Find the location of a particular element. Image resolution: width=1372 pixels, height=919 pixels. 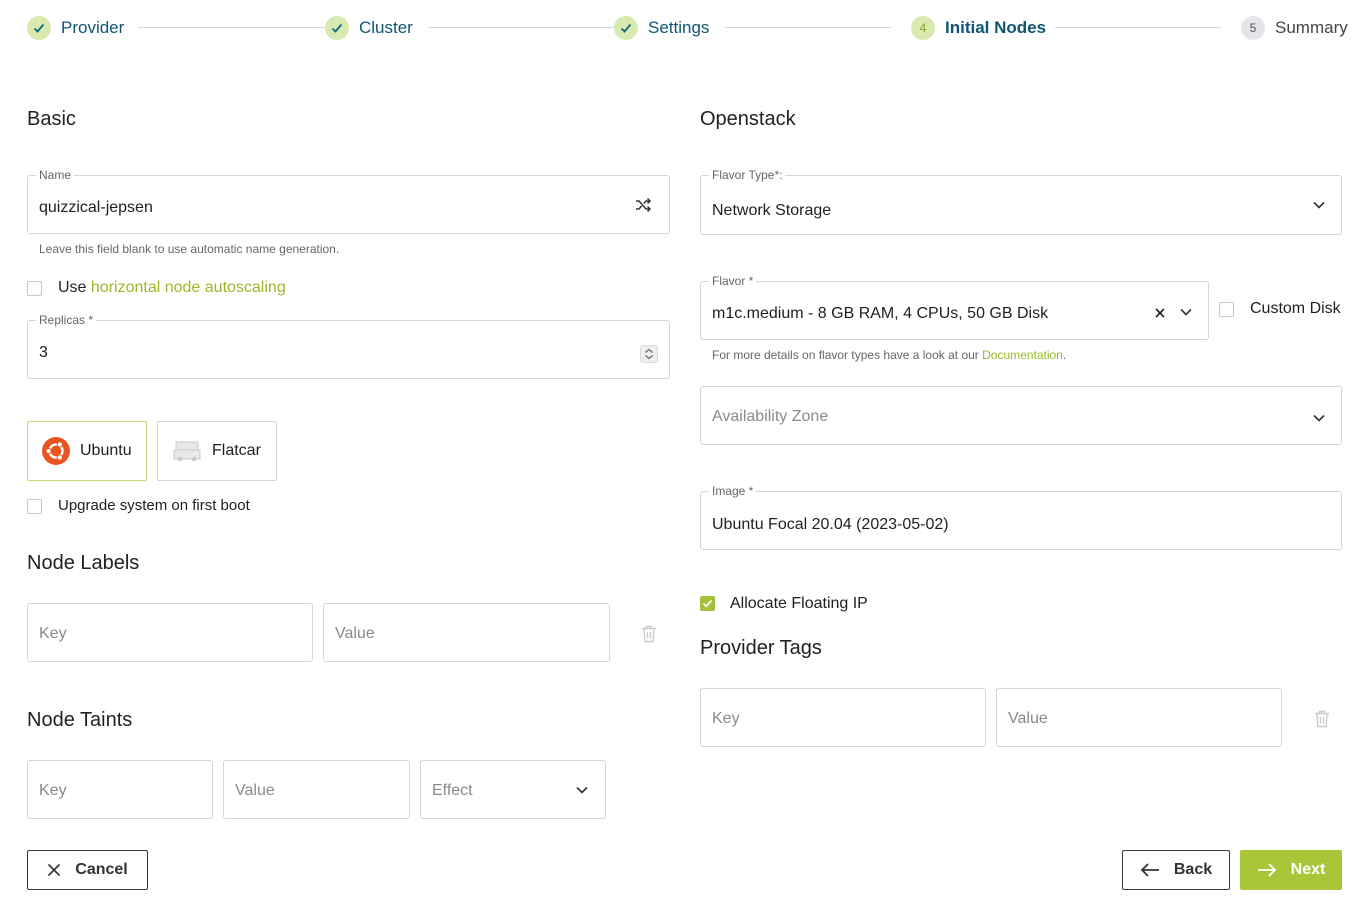

availability-zone-select: Availability Zone is located at coordinates (1021, 415).